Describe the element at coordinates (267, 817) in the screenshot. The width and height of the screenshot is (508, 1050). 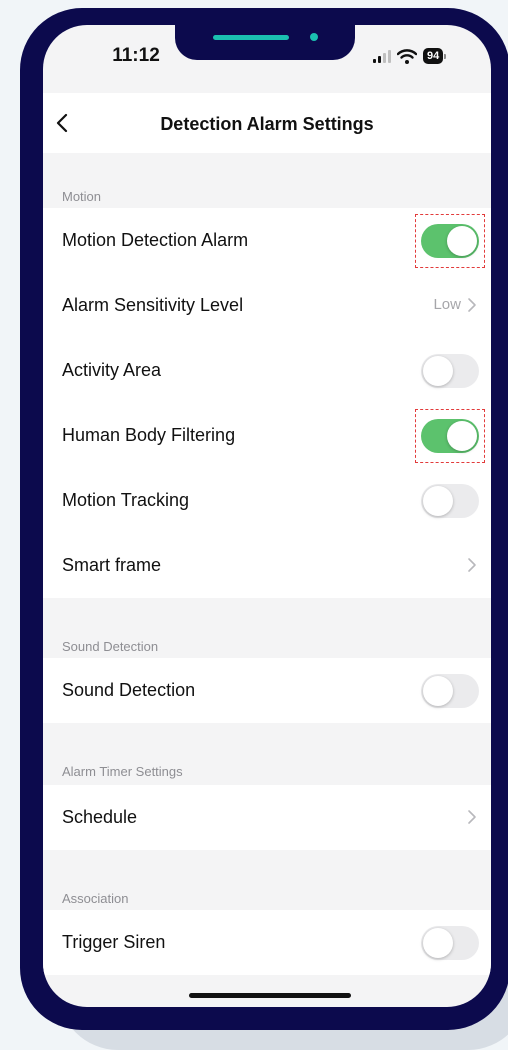
I see `row-schedule: Schedule` at that location.